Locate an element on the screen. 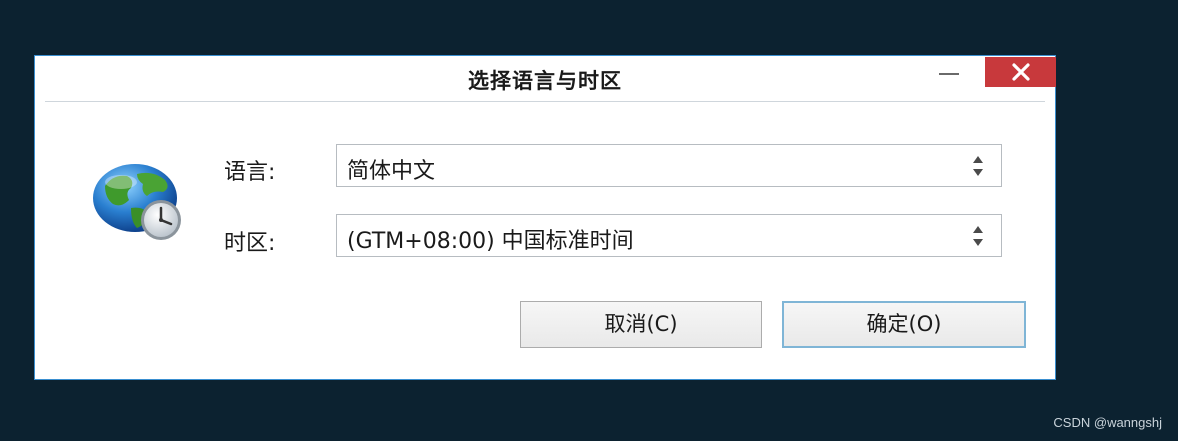  close-button is located at coordinates (1020, 72).